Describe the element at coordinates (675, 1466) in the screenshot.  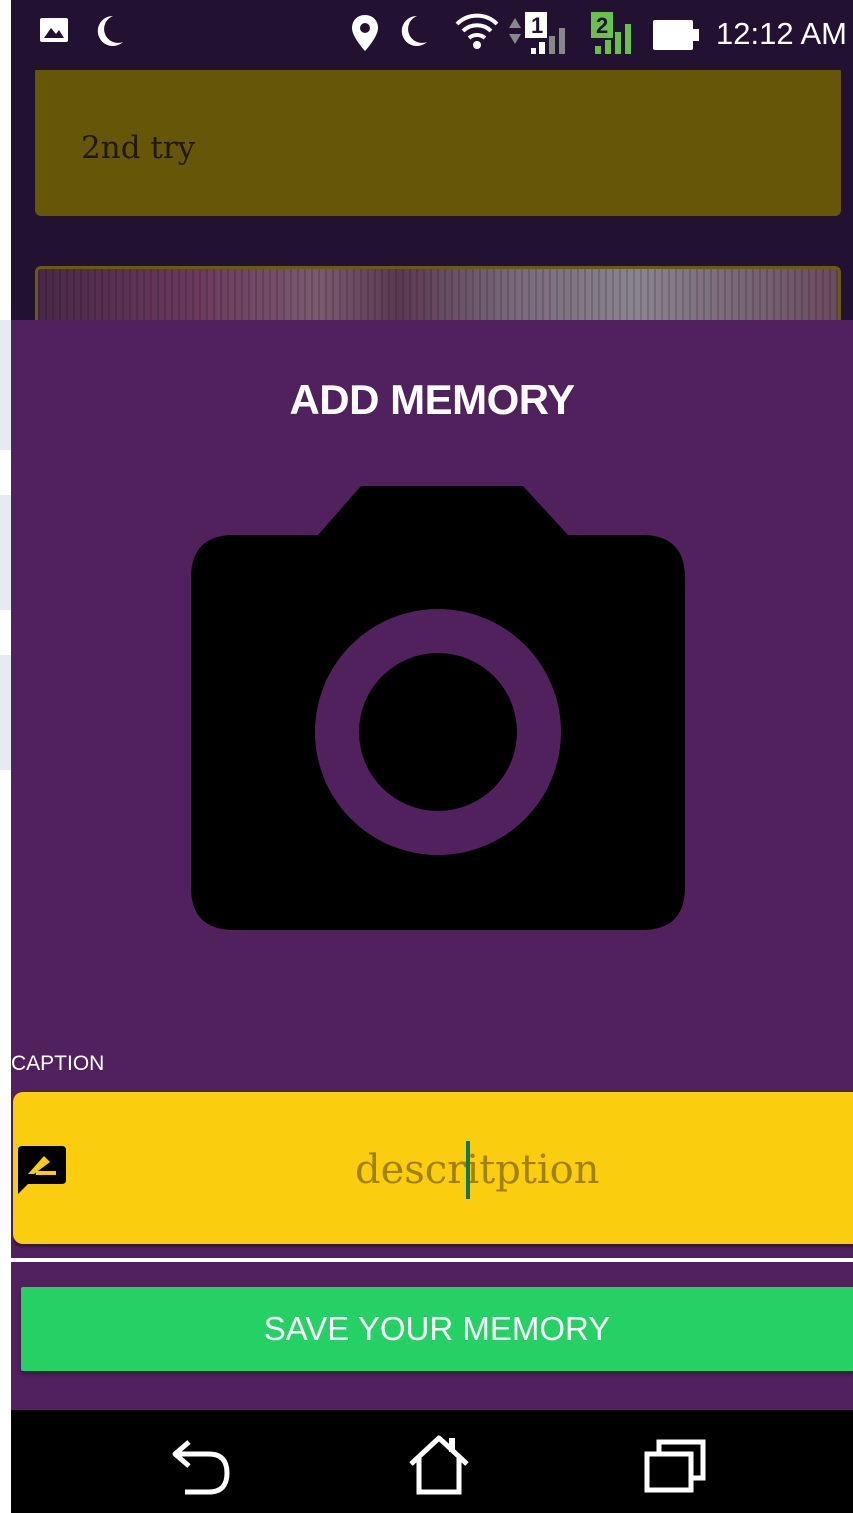
I see `recents-icon` at that location.